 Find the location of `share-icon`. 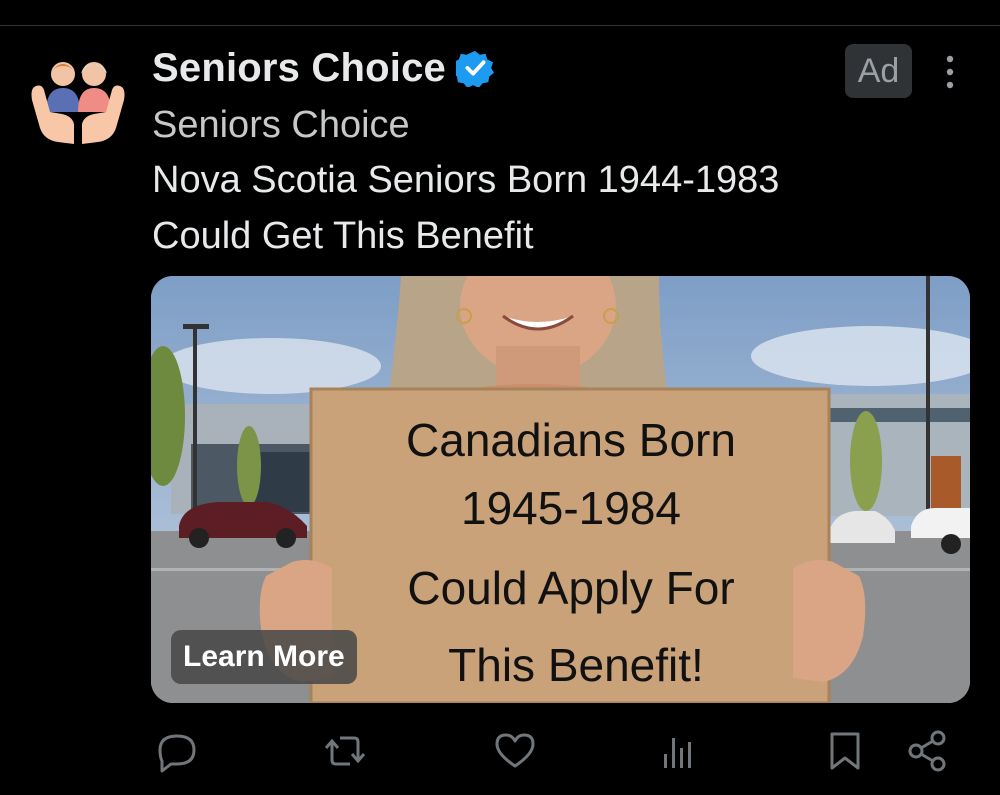

share-icon is located at coordinates (927, 751).